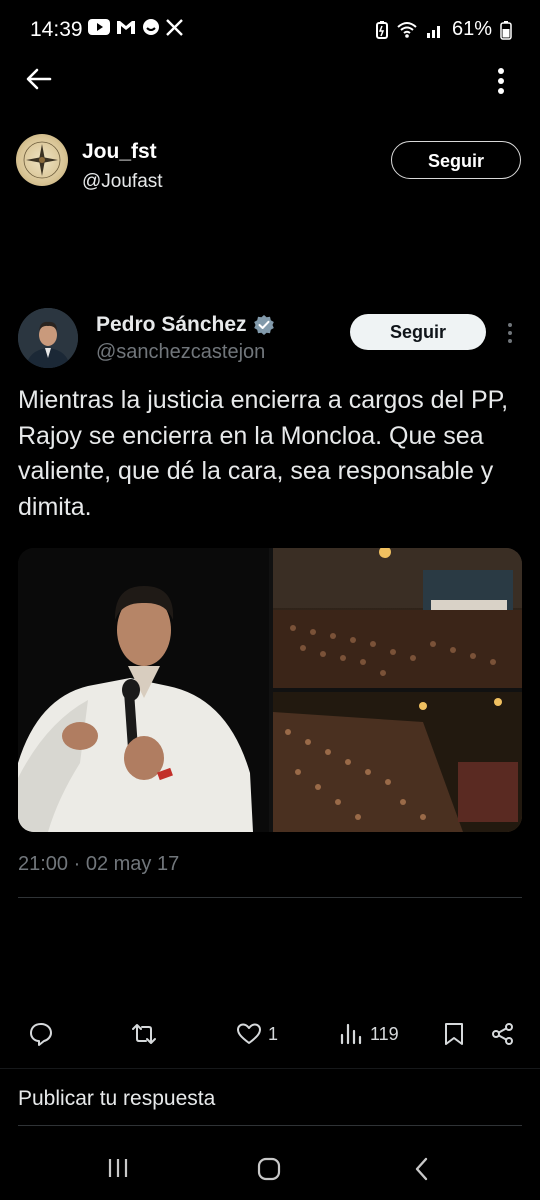 Image resolution: width=540 pixels, height=1200 pixels. What do you see at coordinates (422, 1169) in the screenshot?
I see `back-icon` at bounding box center [422, 1169].